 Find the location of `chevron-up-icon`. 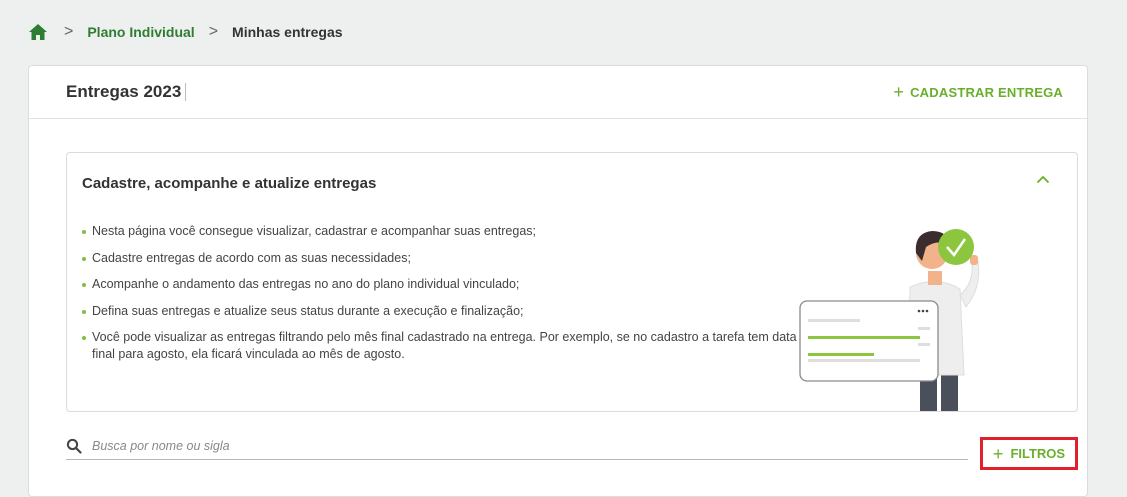

chevron-up-icon is located at coordinates (1043, 179).